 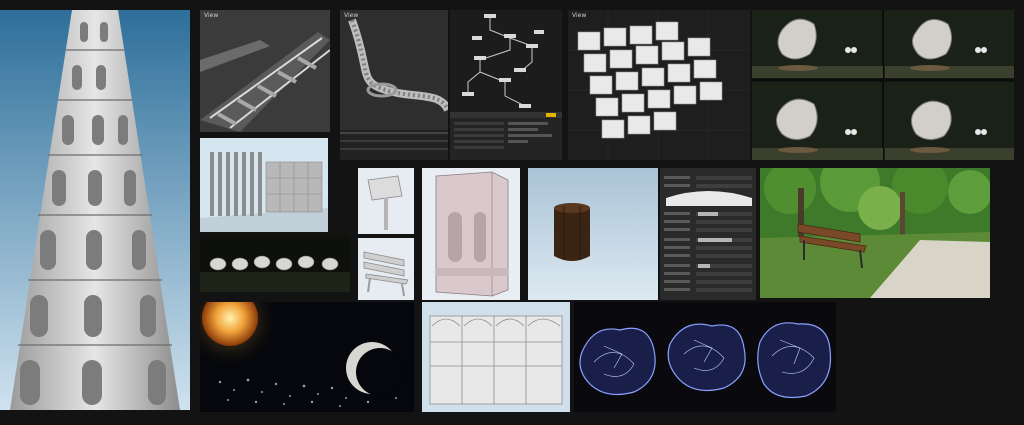 I want to click on slider-icon, so click(x=708, y=234).